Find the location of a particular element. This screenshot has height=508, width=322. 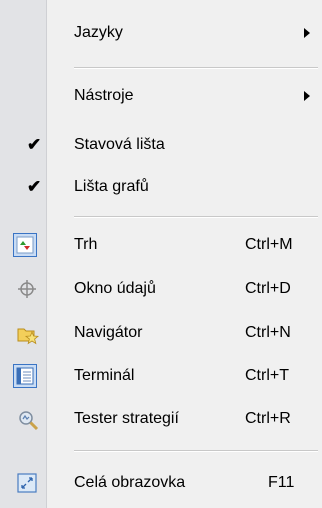

menu-item-label: Terminál is located at coordinates (104, 375).